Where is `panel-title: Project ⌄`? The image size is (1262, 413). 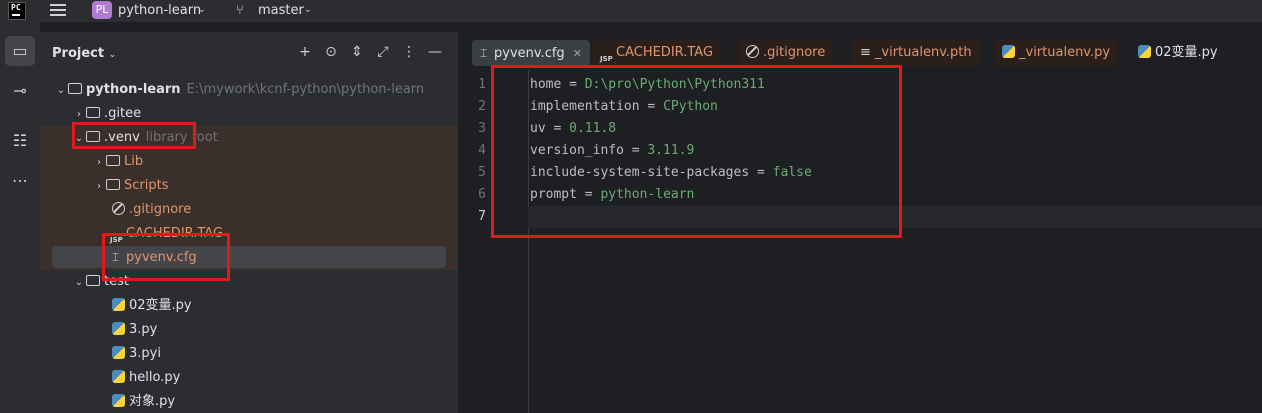 panel-title: Project ⌄ is located at coordinates (84, 53).